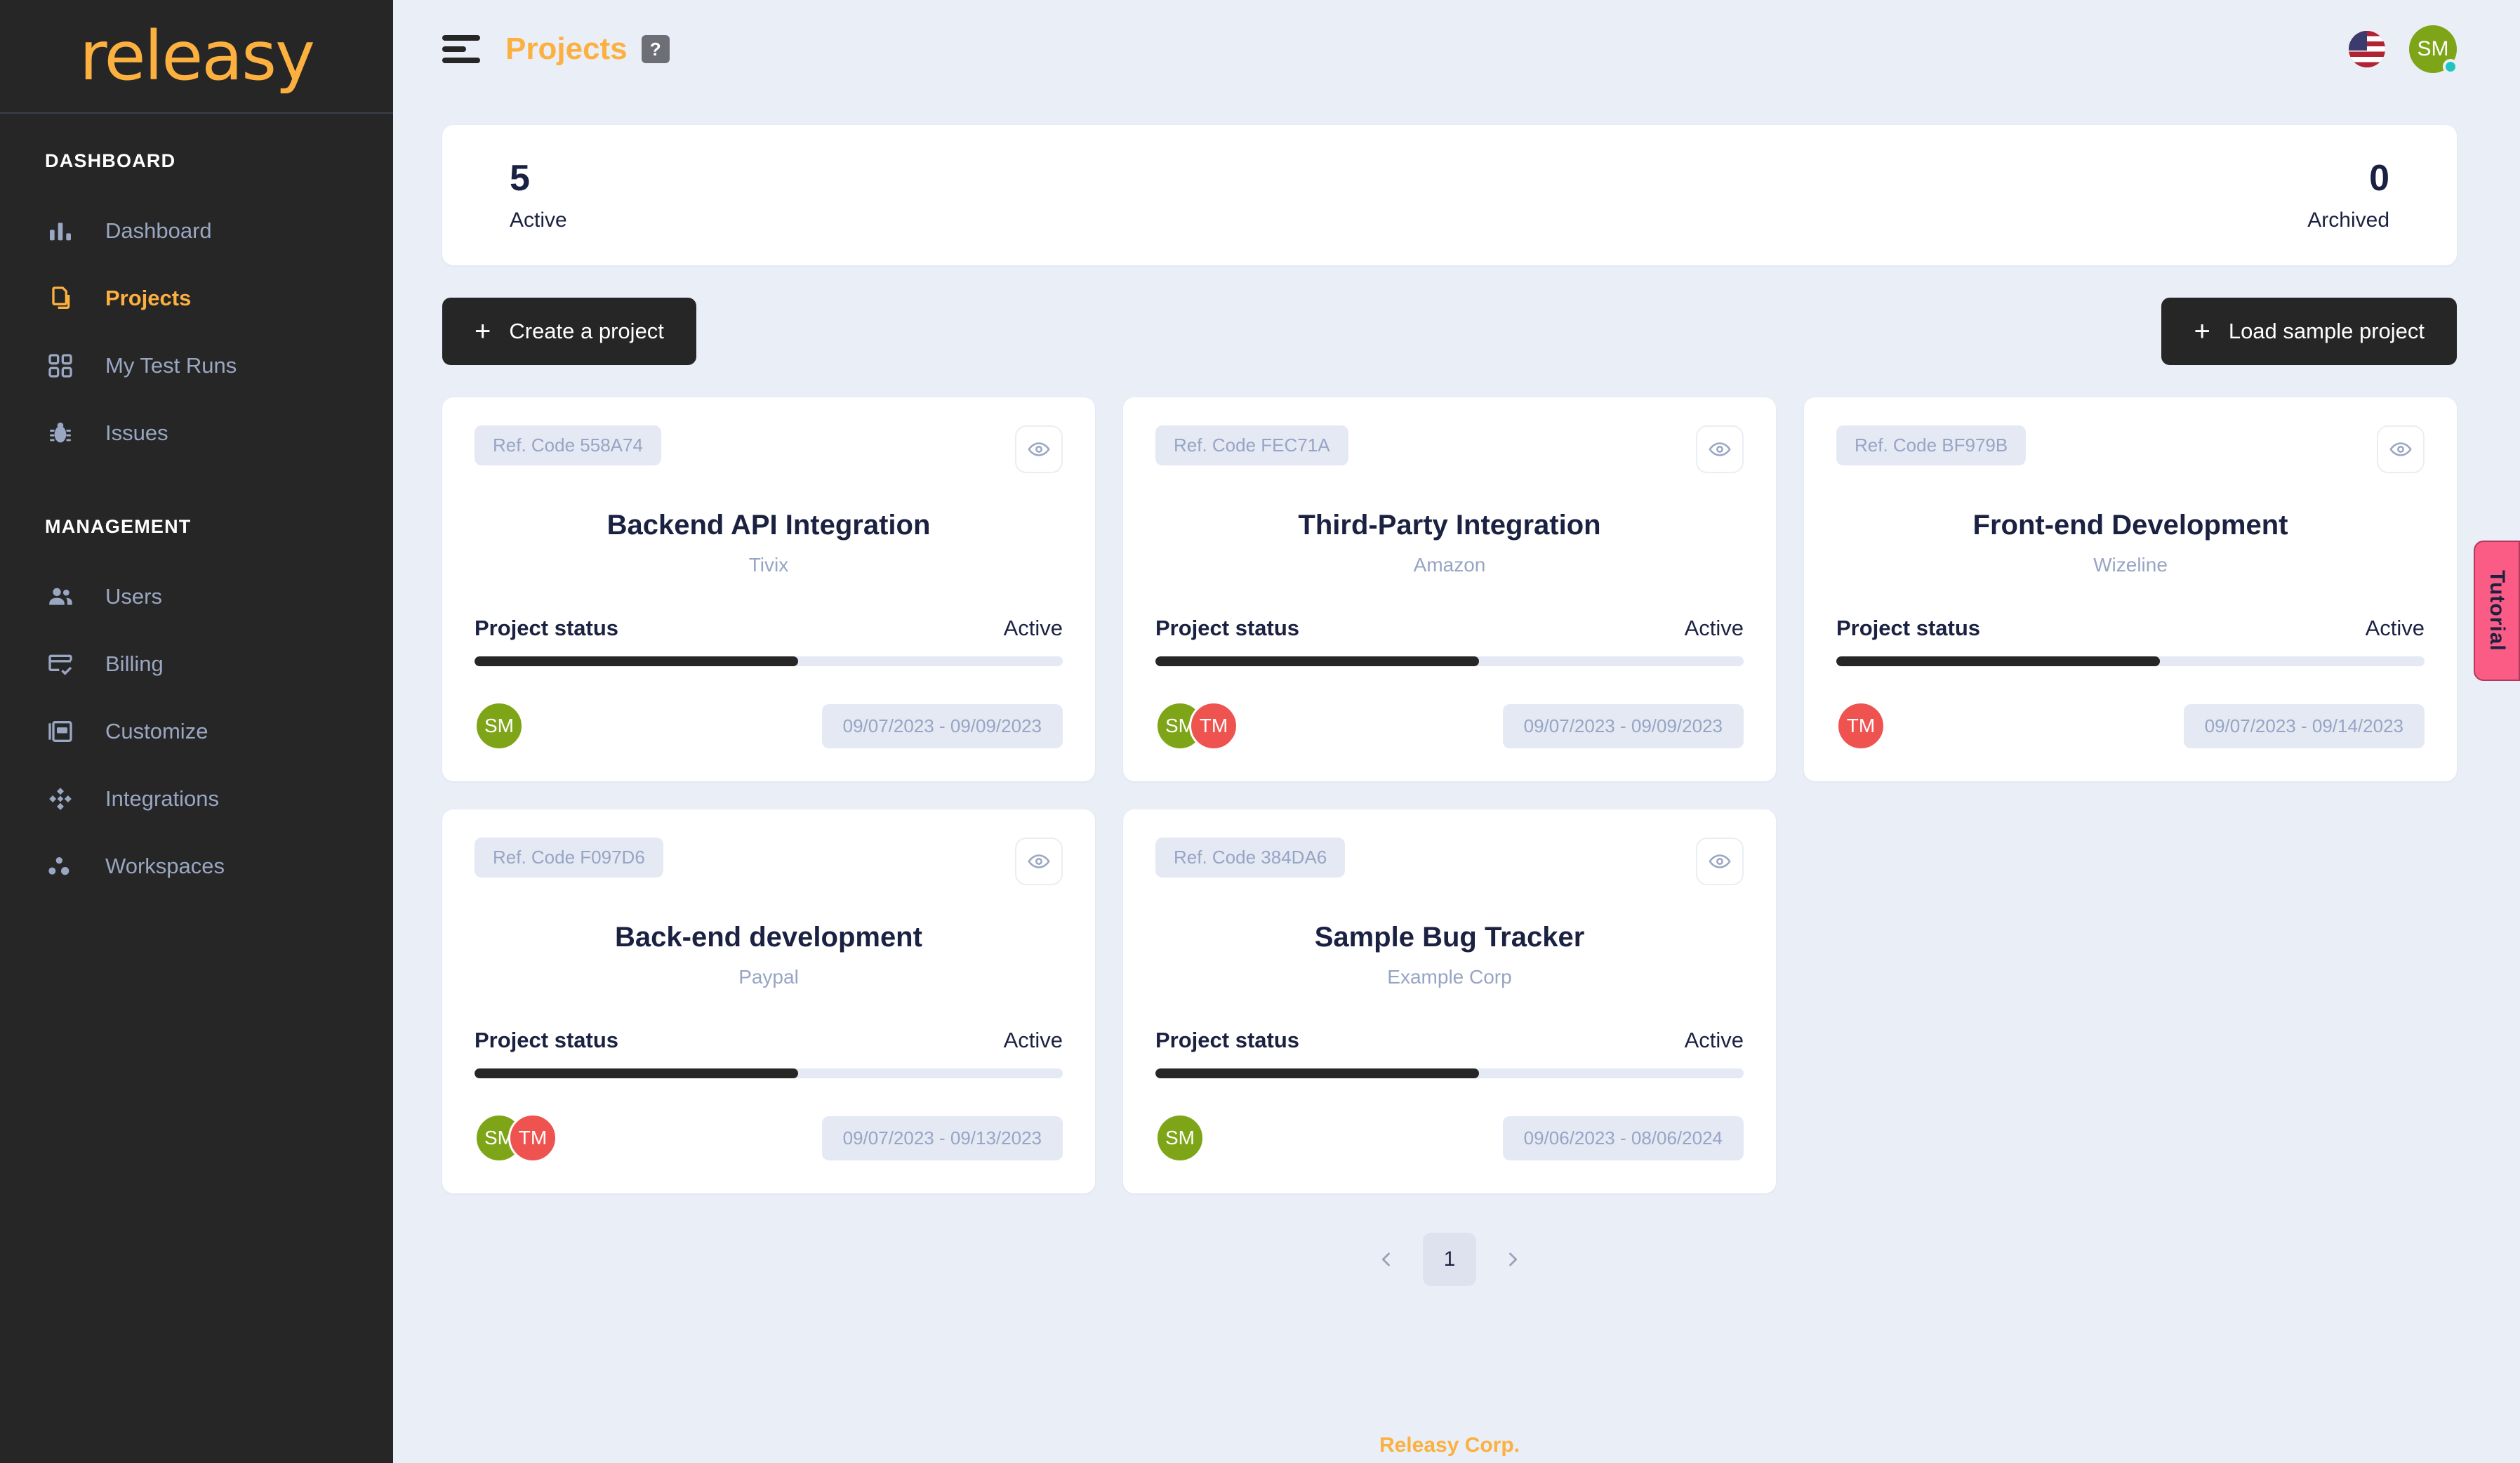  Describe the element at coordinates (1931, 445) in the screenshot. I see `ref-code-badge: Ref. Code BF979B` at that location.